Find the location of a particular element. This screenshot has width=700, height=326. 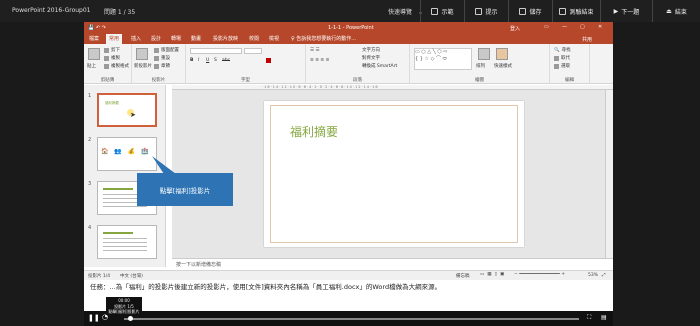

align-text-button: 對齊文字 is located at coordinates (371, 58).